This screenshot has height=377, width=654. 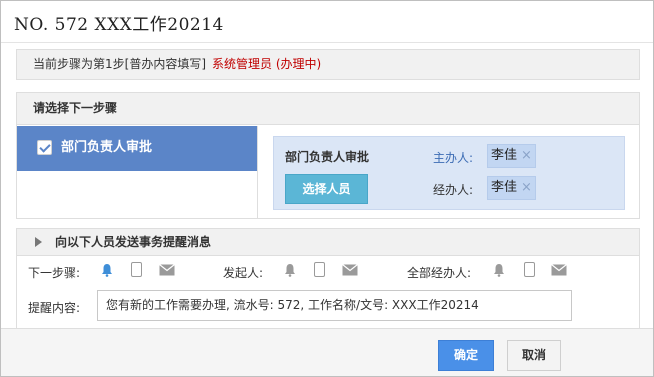 I want to click on step-detail-box: 部门负责人审批 选择人员 主办人: 李佳 × 经办人: 李佳 ×, so click(x=449, y=173).